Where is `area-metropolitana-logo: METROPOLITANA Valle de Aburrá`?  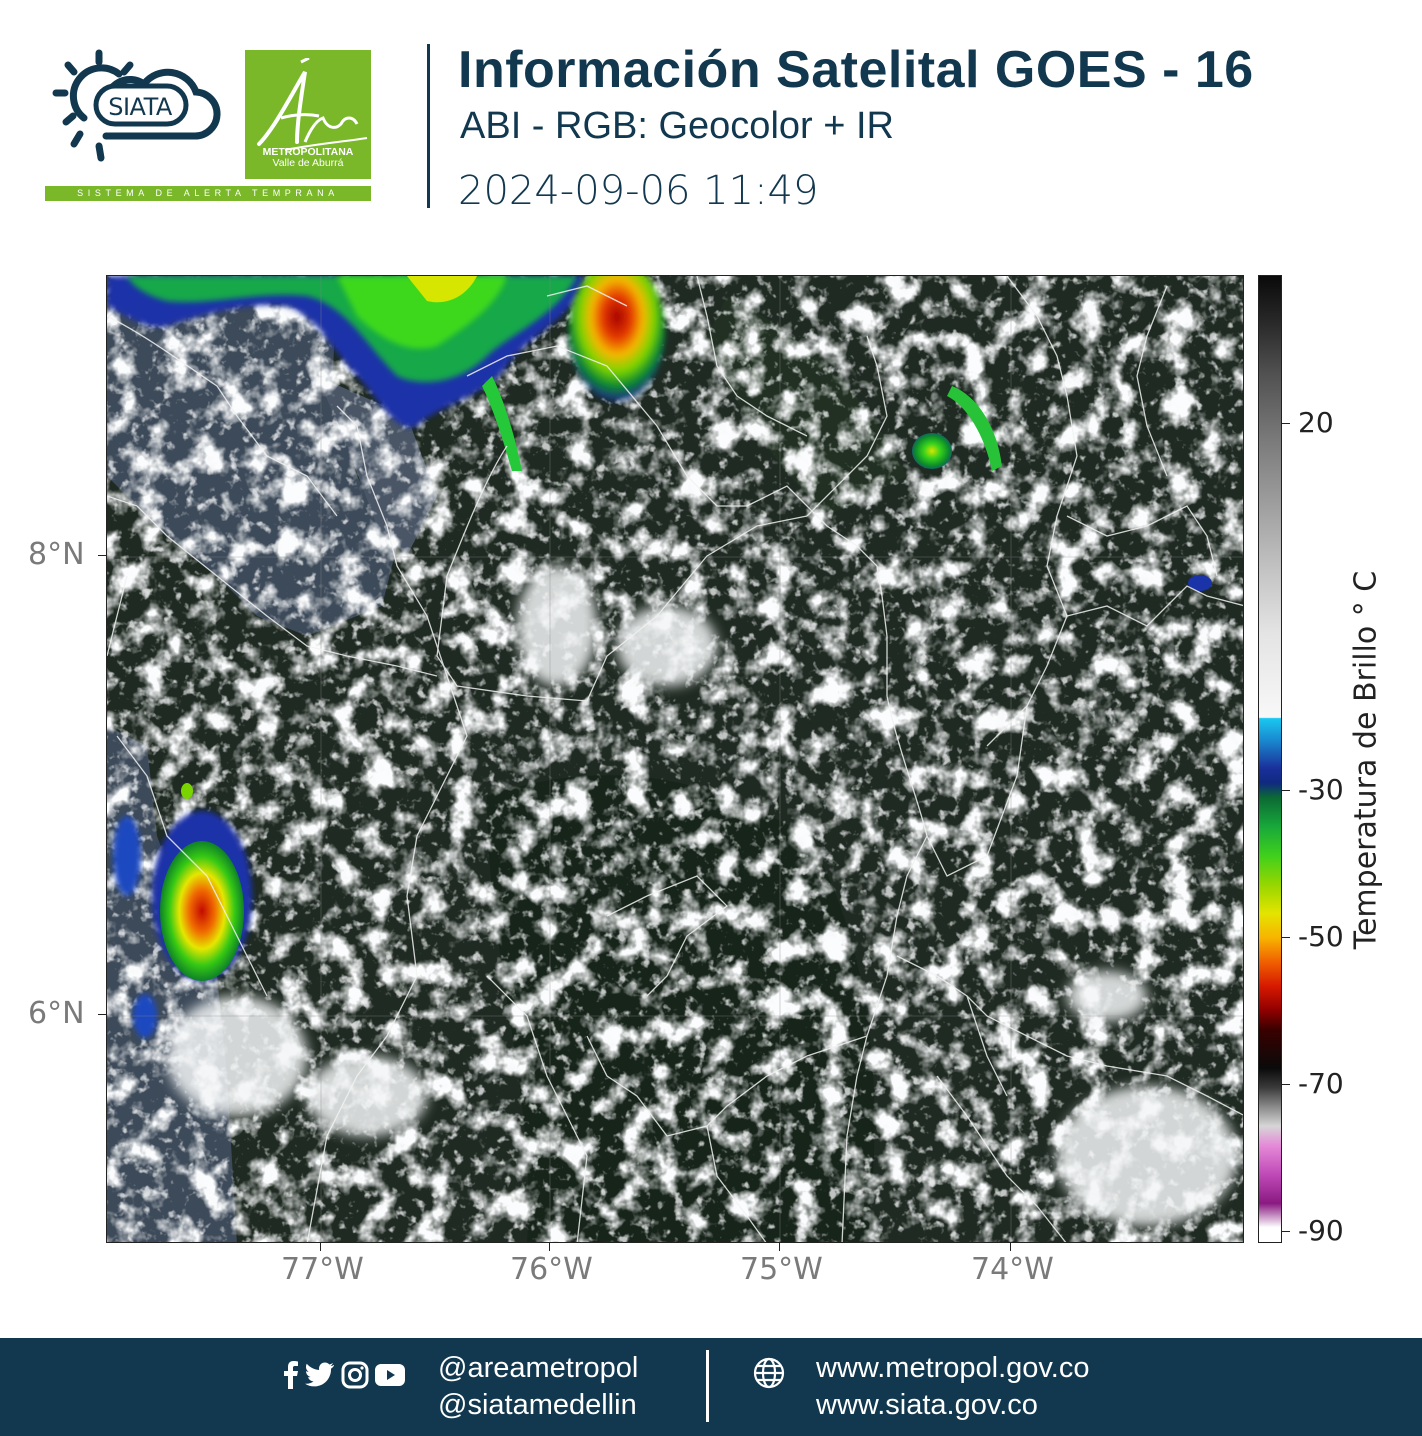 area-metropolitana-logo: METROPOLITANA Valle de Aburrá is located at coordinates (308, 114).